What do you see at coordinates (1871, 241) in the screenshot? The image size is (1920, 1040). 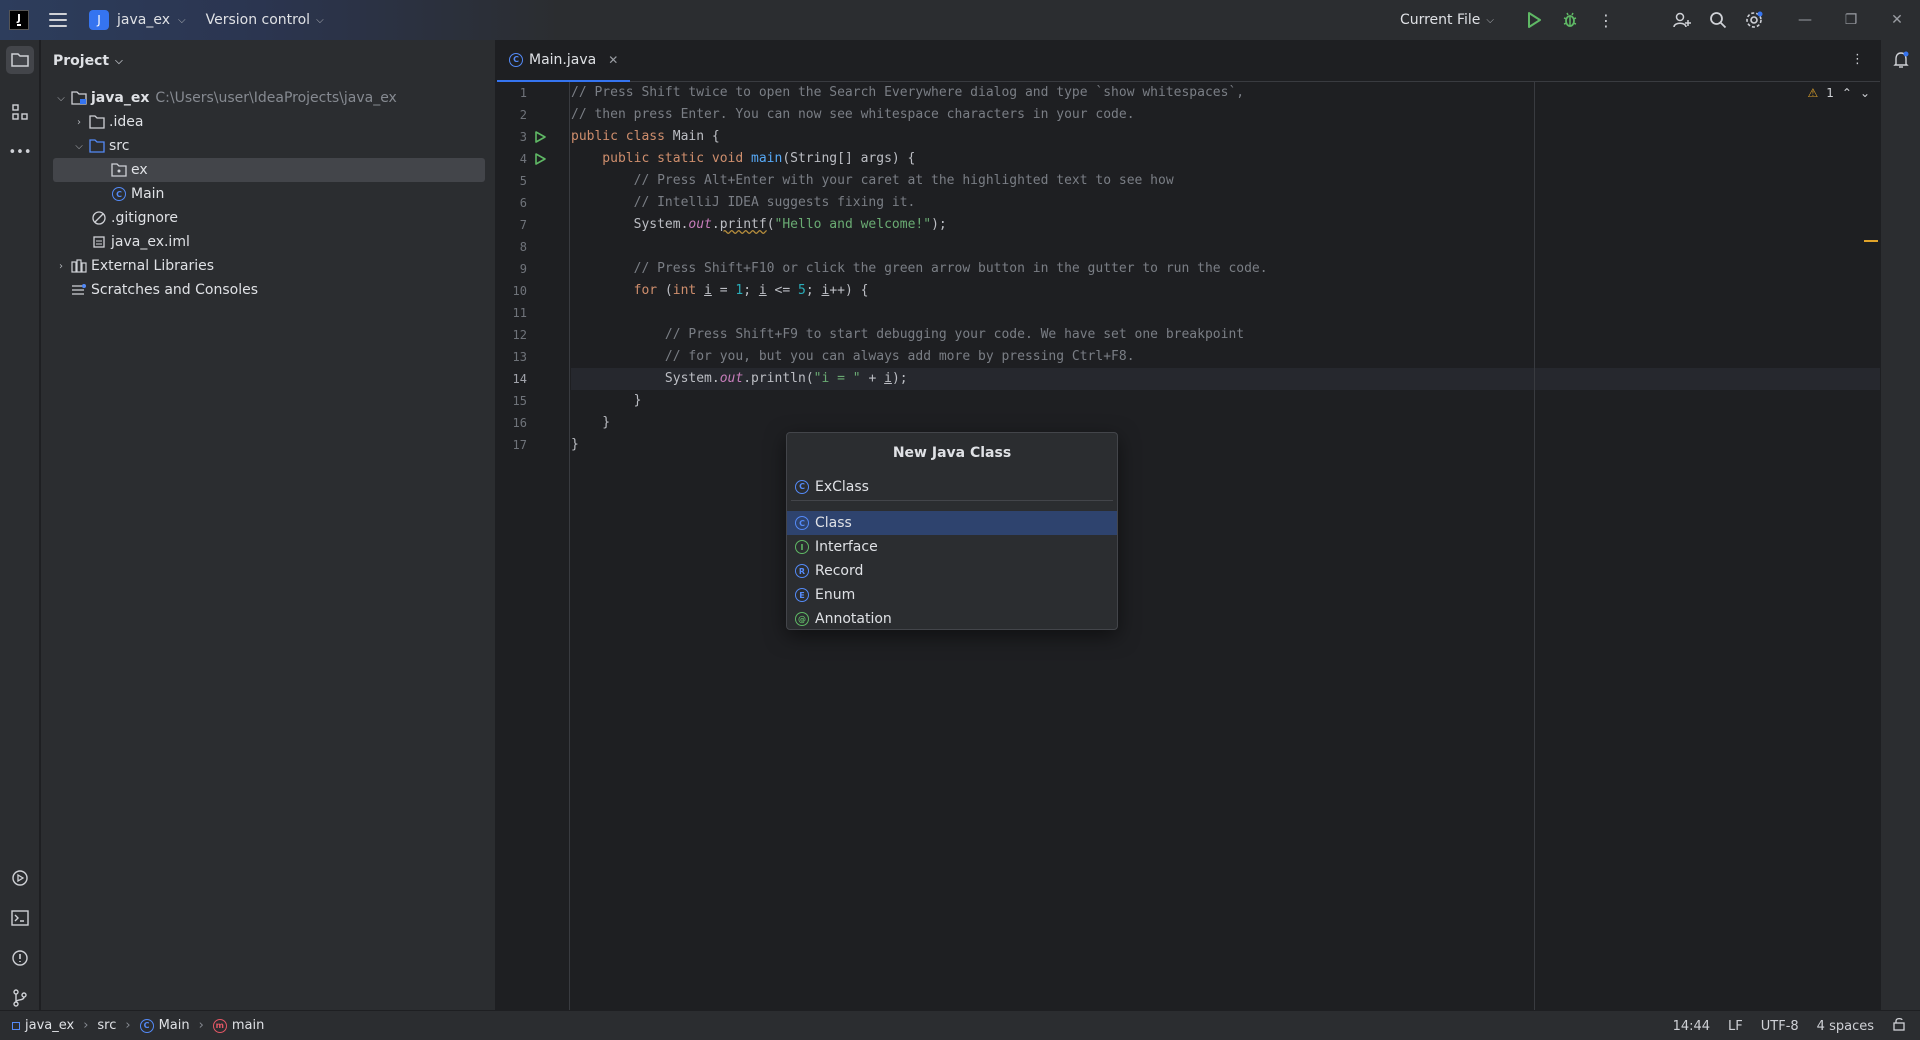 I see `scrollbar-warning-marker` at bounding box center [1871, 241].